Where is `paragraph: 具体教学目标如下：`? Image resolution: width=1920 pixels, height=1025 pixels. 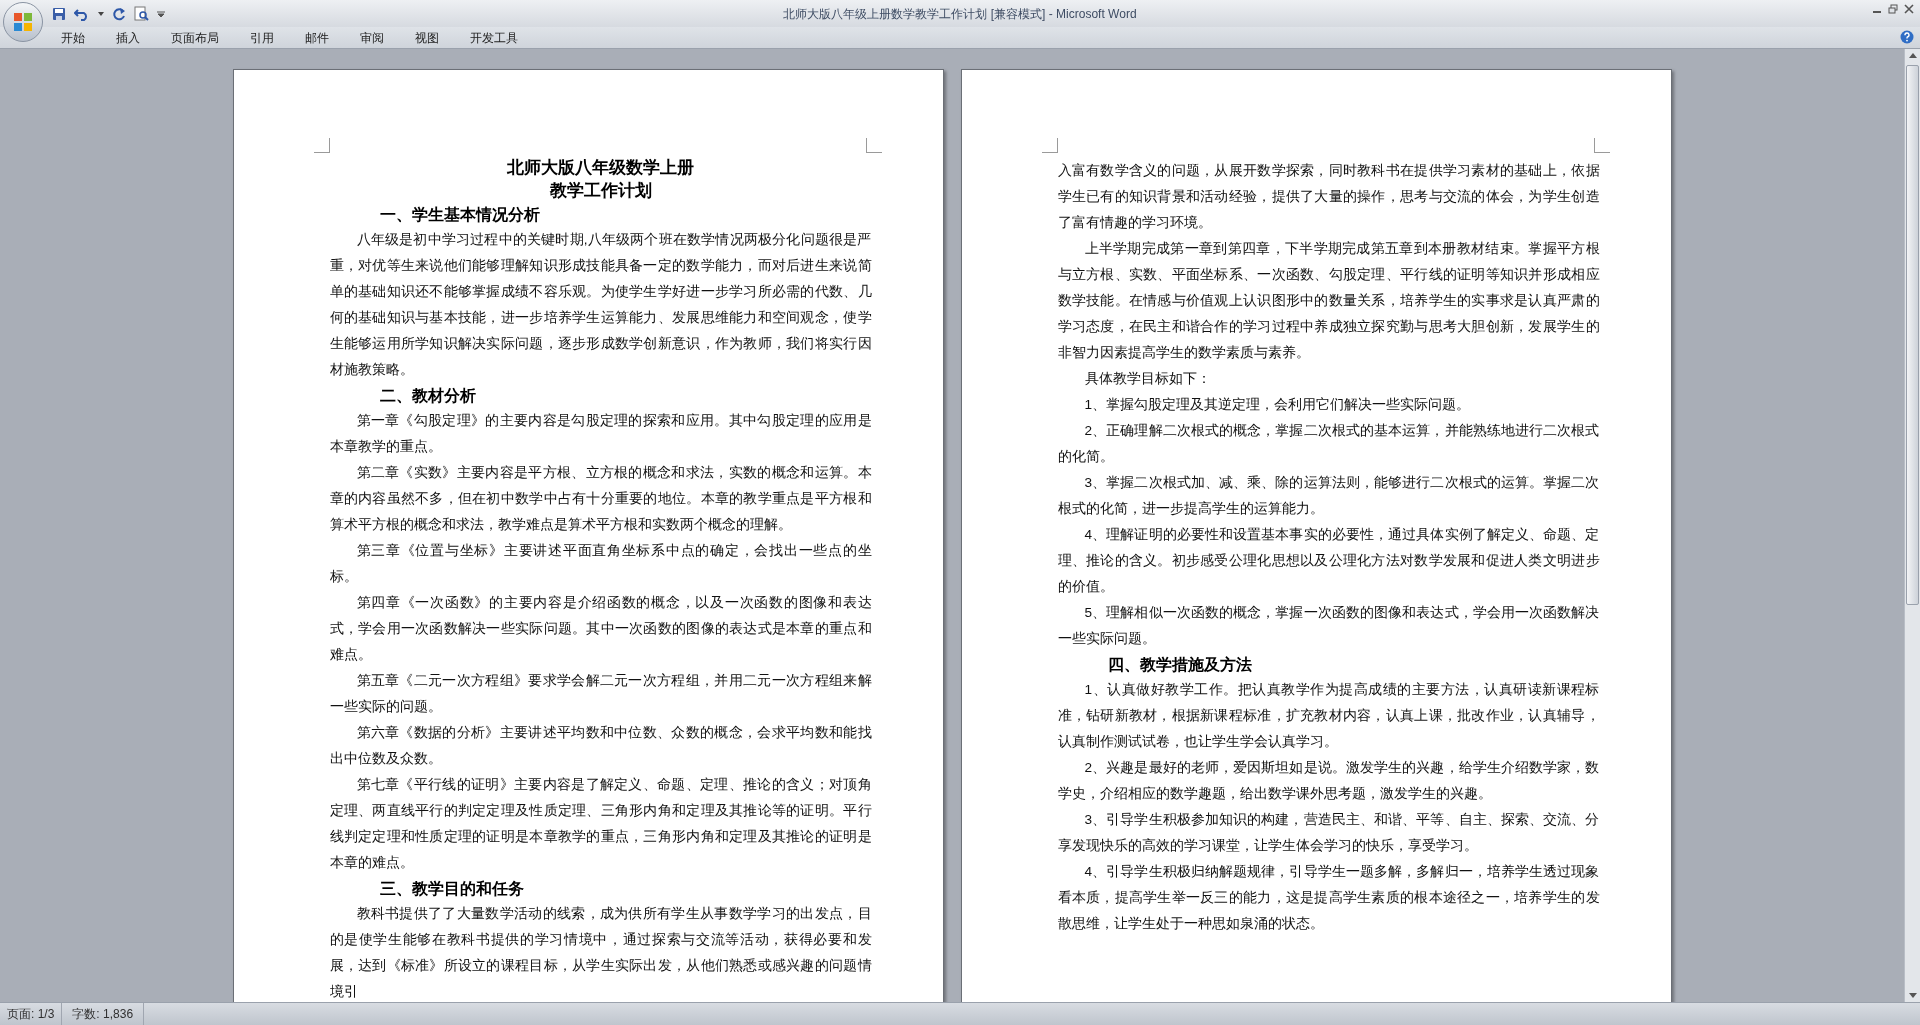 paragraph: 具体教学目标如下： is located at coordinates (1147, 379).